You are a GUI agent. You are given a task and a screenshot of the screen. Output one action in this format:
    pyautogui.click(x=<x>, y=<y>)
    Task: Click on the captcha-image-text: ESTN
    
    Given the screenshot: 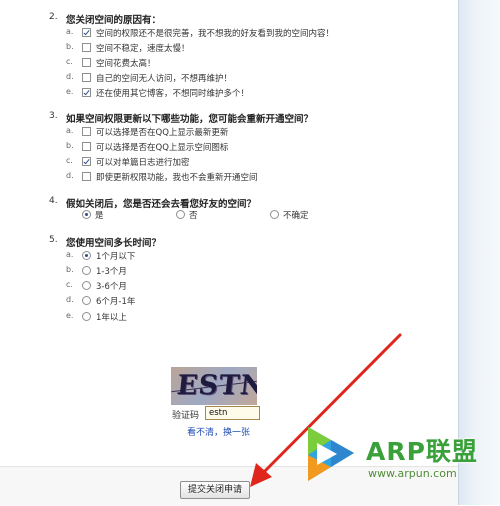 What is the action you would take?
    pyautogui.click(x=216, y=385)
    